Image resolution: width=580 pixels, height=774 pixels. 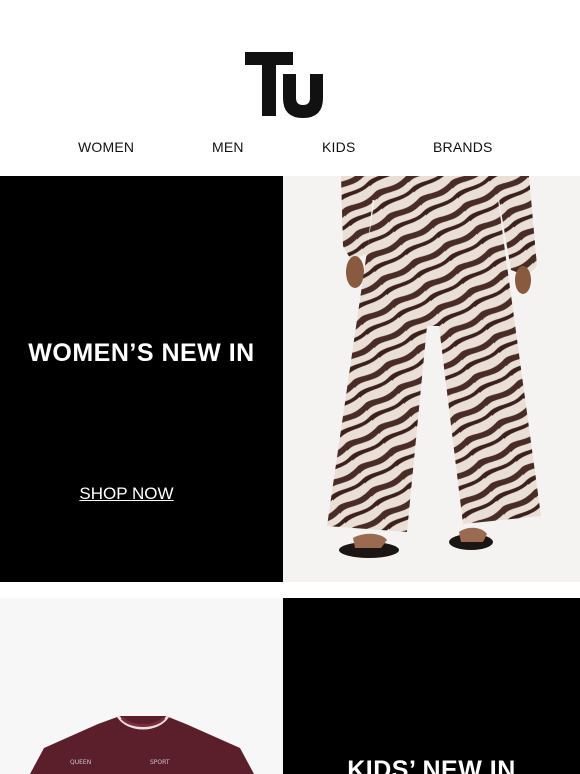 I want to click on tu-logo, so click(x=284, y=85).